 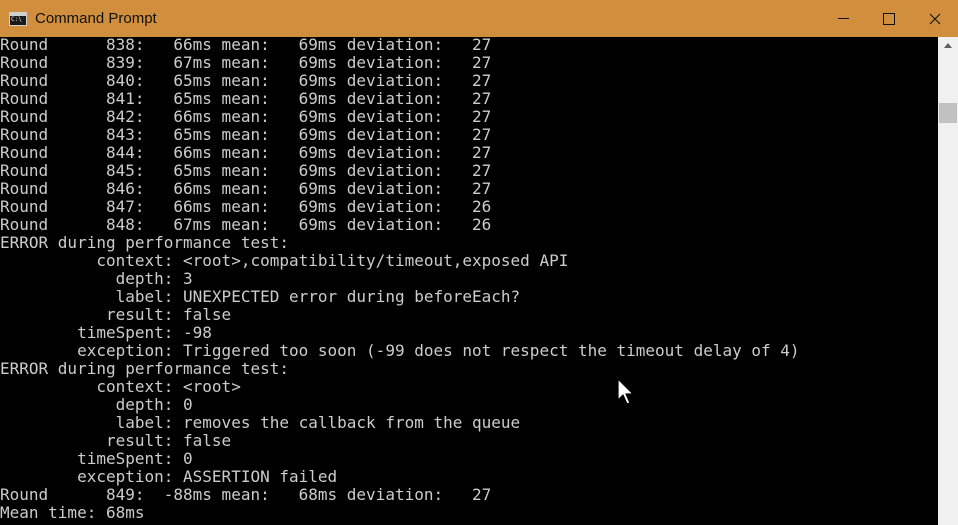 I want to click on window-controls, so click(x=889, y=18).